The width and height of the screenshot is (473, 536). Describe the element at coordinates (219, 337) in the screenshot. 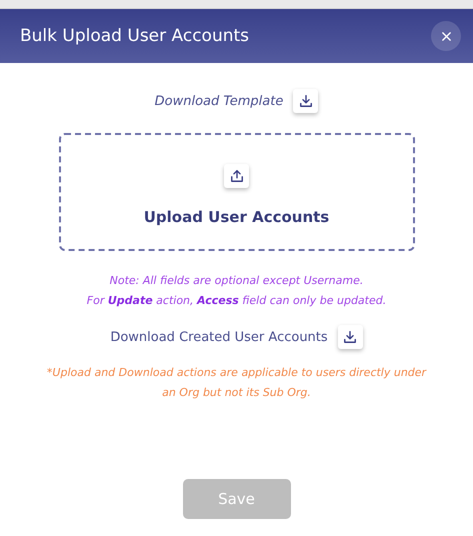

I see `download-created-label: Download Created User Accounts` at that location.